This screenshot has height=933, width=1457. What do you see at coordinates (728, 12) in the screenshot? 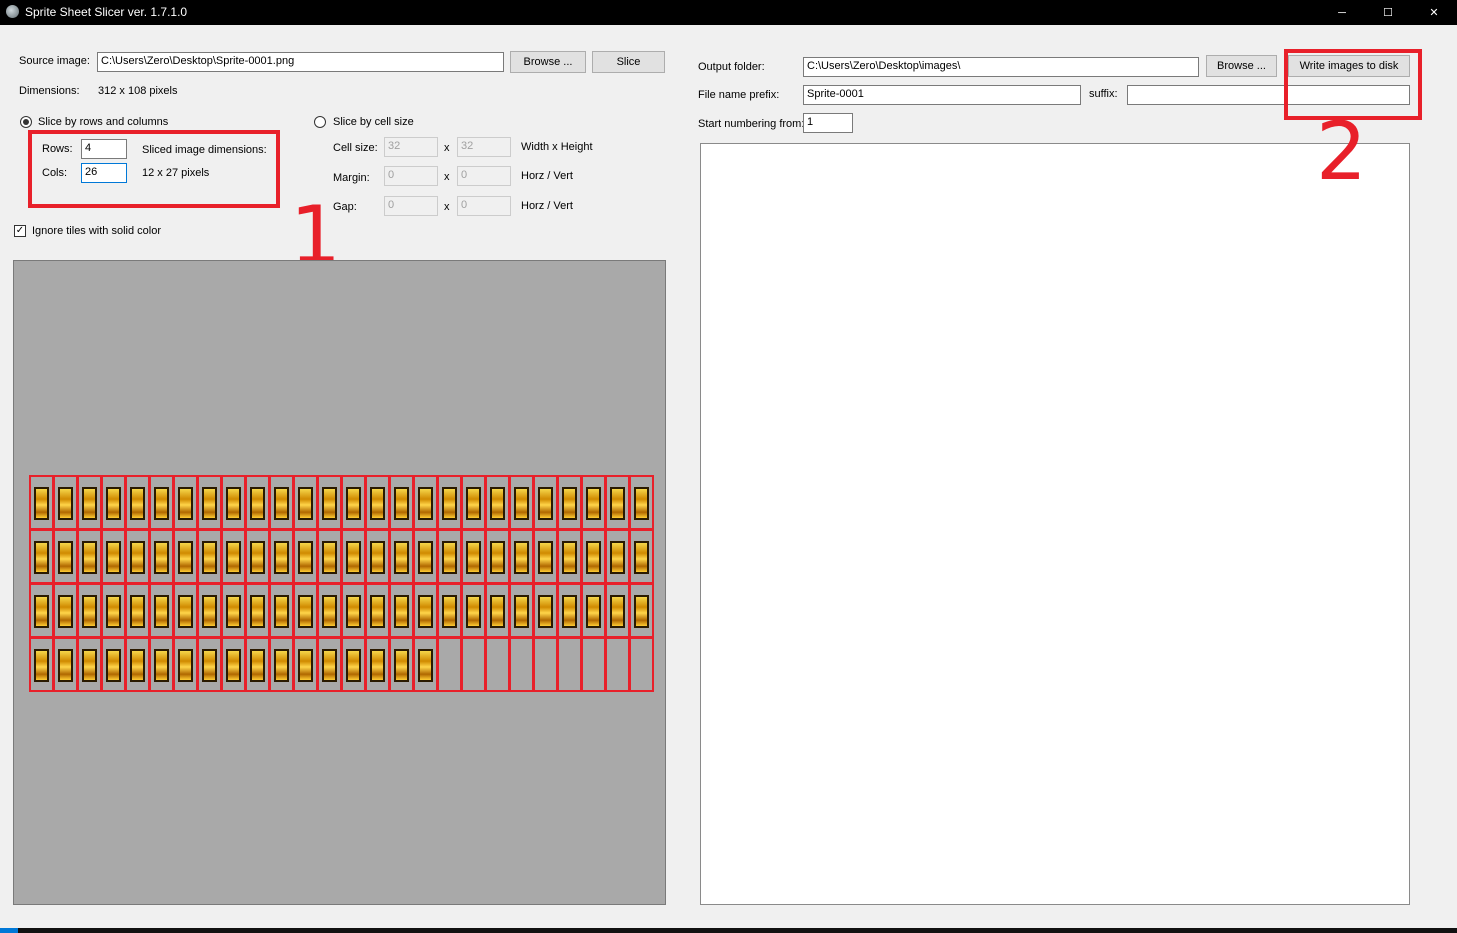
I see `title-bar: Sprite Sheet Slicer ver. 1.7.1.0 ─ ☐ ✕` at bounding box center [728, 12].